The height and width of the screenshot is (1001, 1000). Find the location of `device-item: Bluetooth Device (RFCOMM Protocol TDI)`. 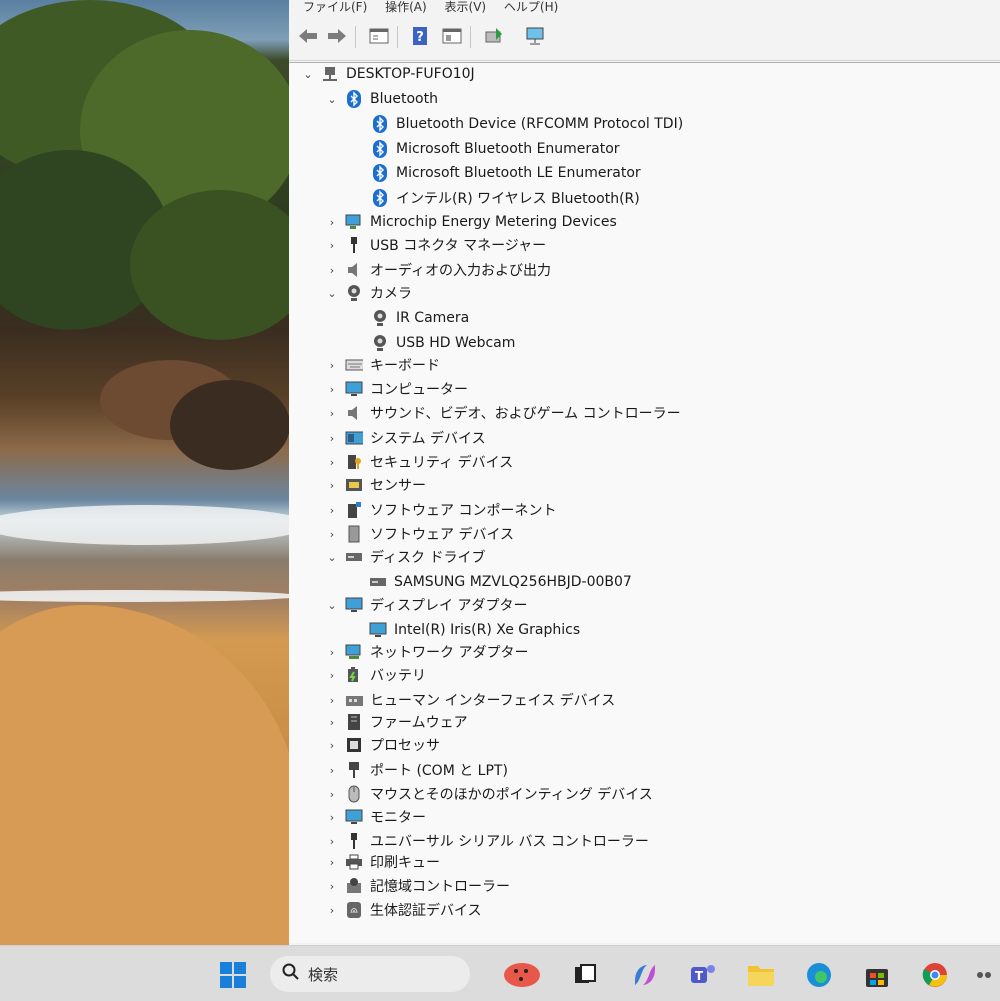

device-item: Bluetooth Device (RFCOMM Protocol TDI) is located at coordinates (527, 124).